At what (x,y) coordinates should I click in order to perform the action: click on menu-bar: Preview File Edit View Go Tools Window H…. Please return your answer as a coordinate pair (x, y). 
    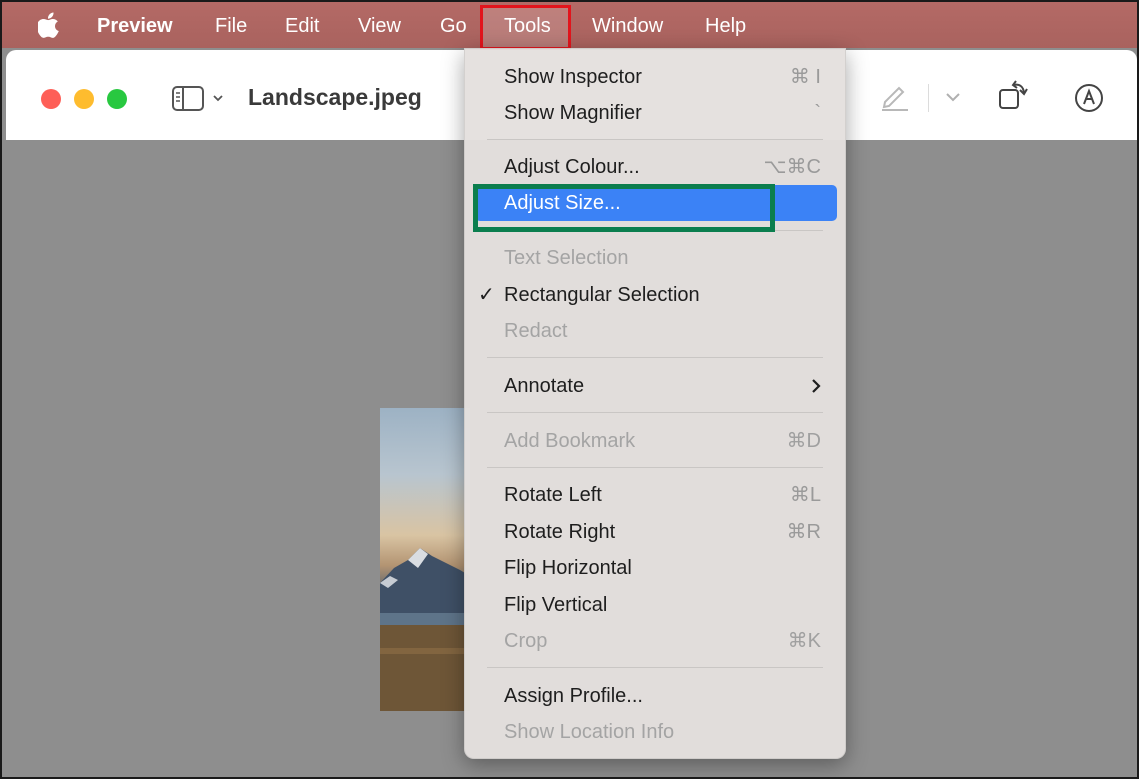
    Looking at the image, I should click on (569, 26).